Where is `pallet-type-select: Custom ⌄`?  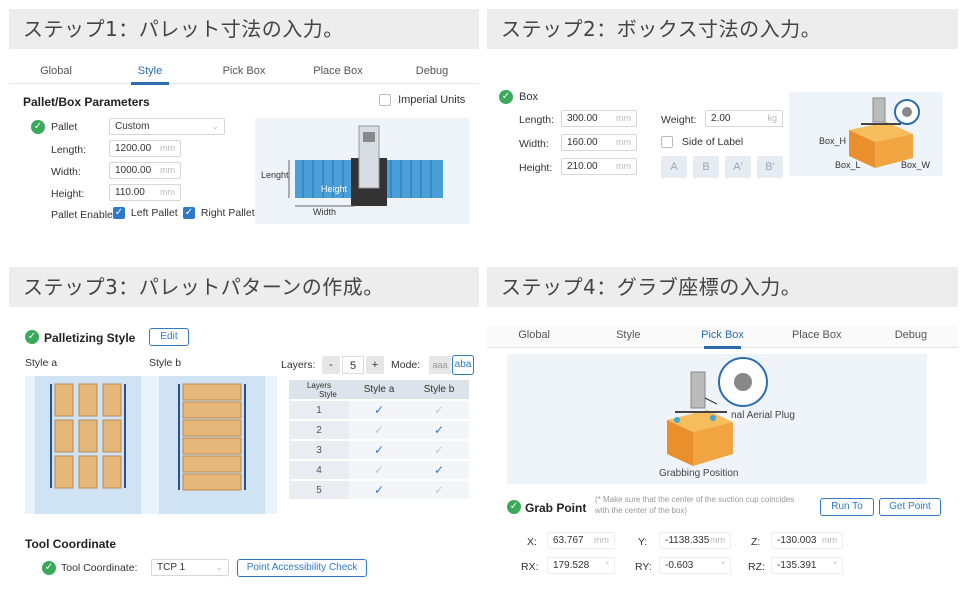
pallet-type-select: Custom ⌄ is located at coordinates (167, 126).